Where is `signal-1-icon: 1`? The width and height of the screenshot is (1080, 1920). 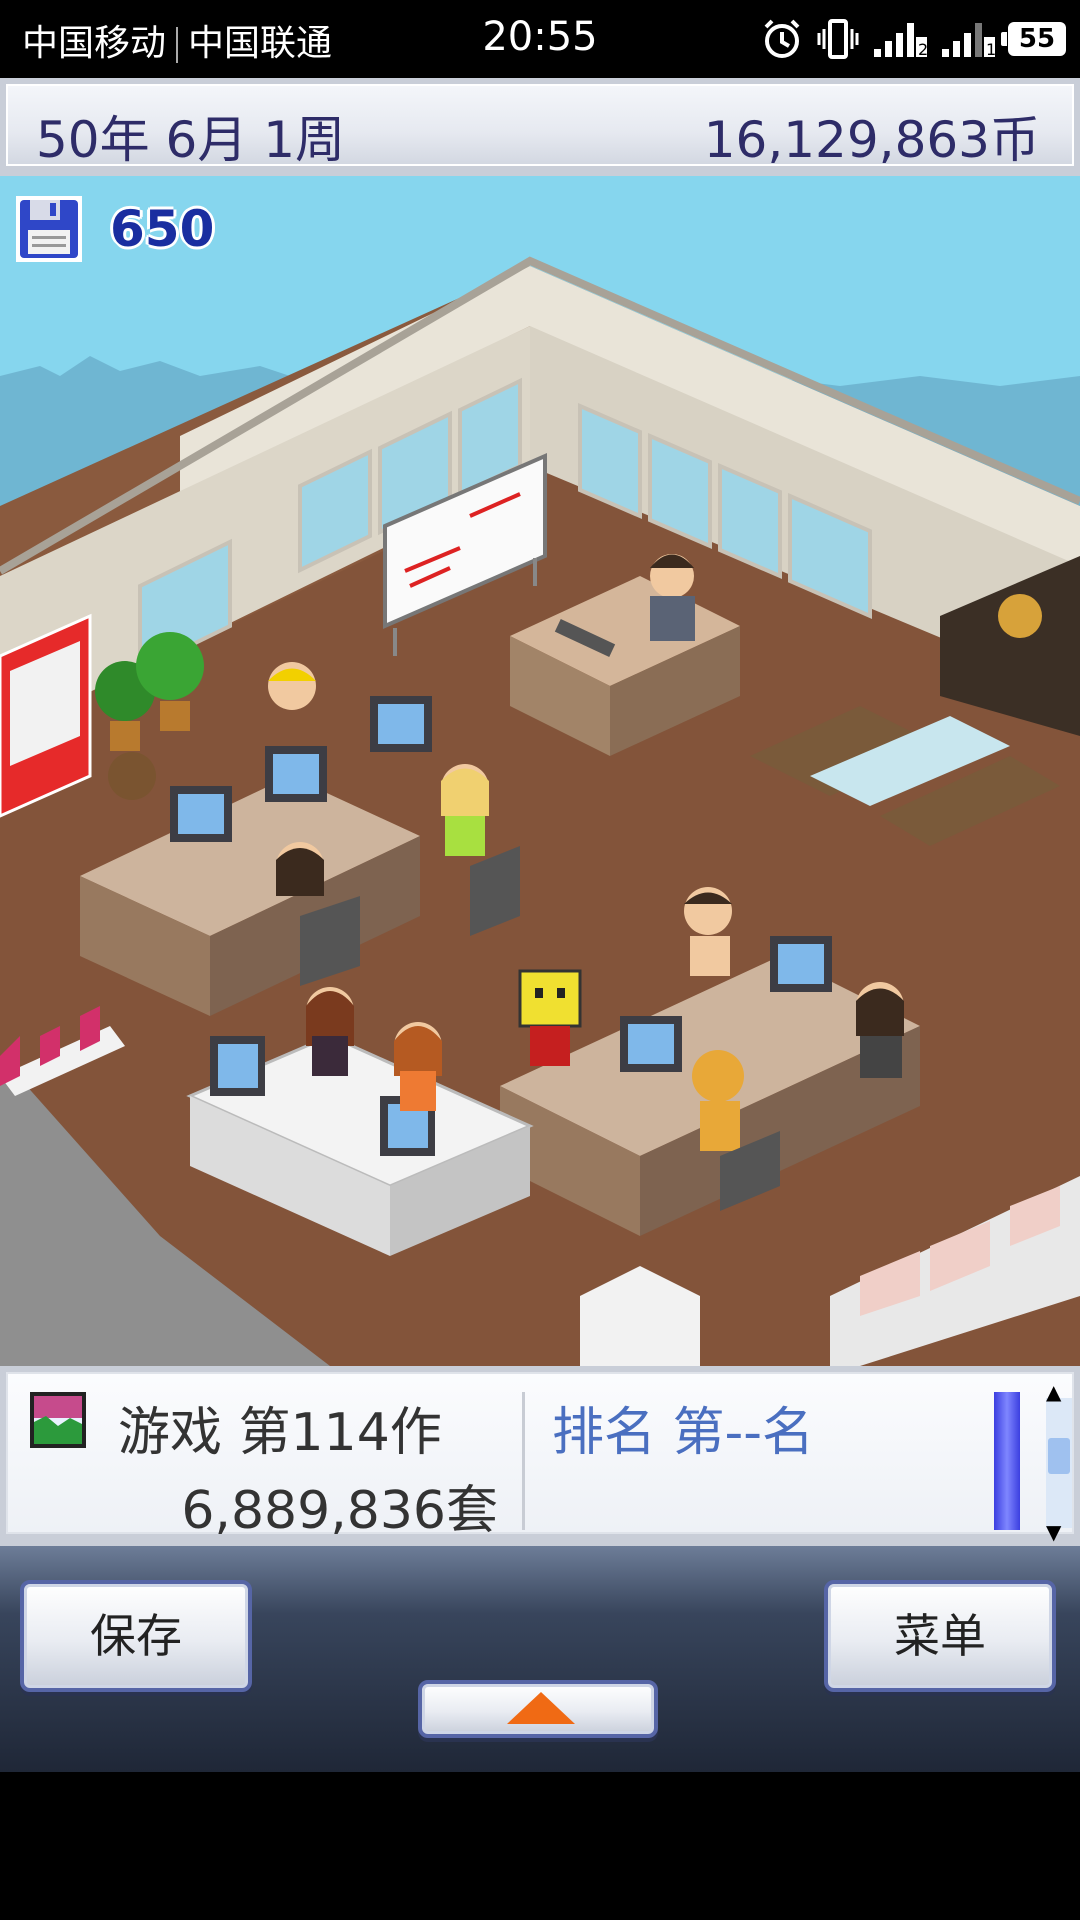 signal-1-icon: 1 is located at coordinates (969, 41).